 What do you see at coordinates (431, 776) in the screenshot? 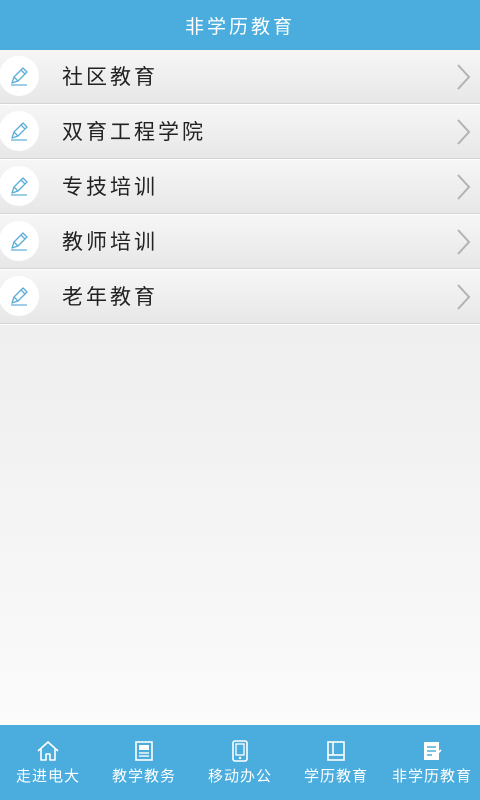
I see `tab-label: 非学历教育` at bounding box center [431, 776].